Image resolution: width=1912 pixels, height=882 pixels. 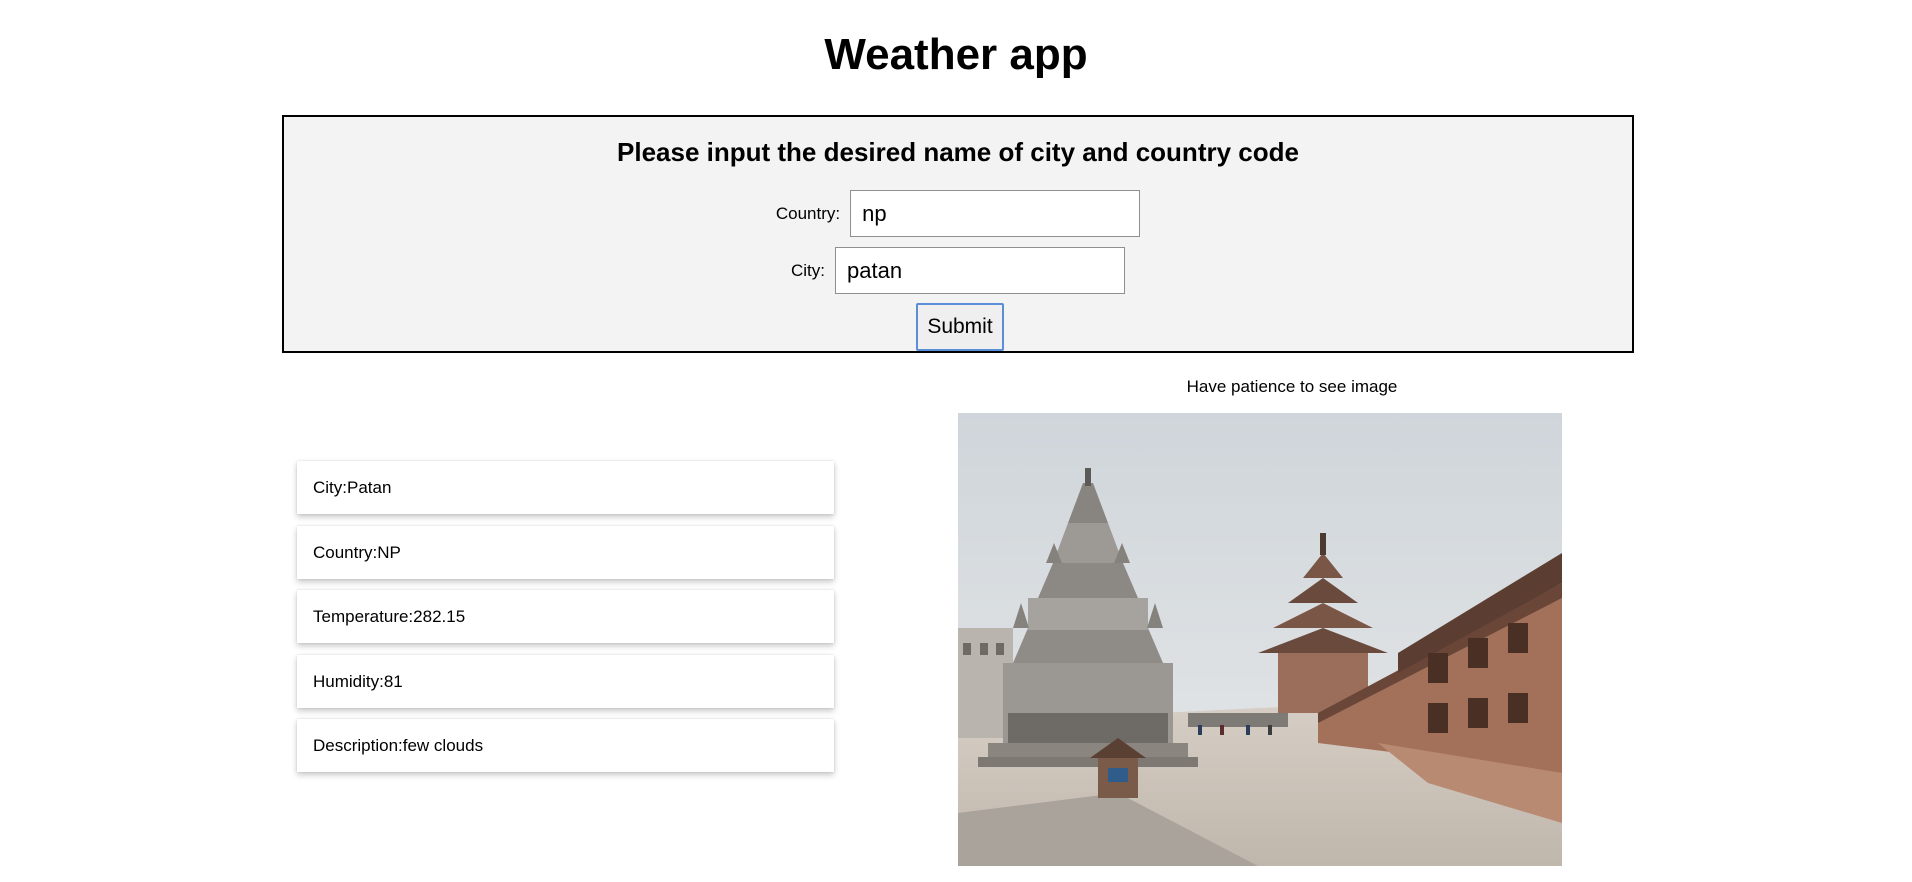 I want to click on result-country-card: Country:NP, so click(x=565, y=552).